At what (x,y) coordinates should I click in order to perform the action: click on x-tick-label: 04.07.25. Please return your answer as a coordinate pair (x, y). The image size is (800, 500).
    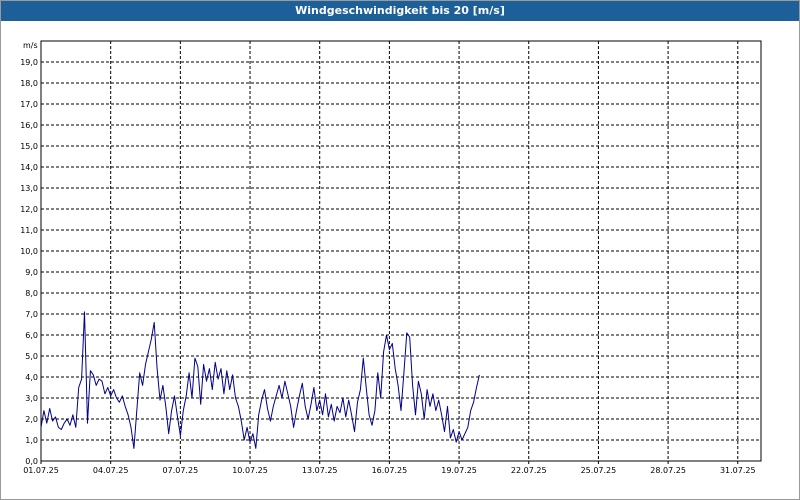
    Looking at the image, I should click on (111, 470).